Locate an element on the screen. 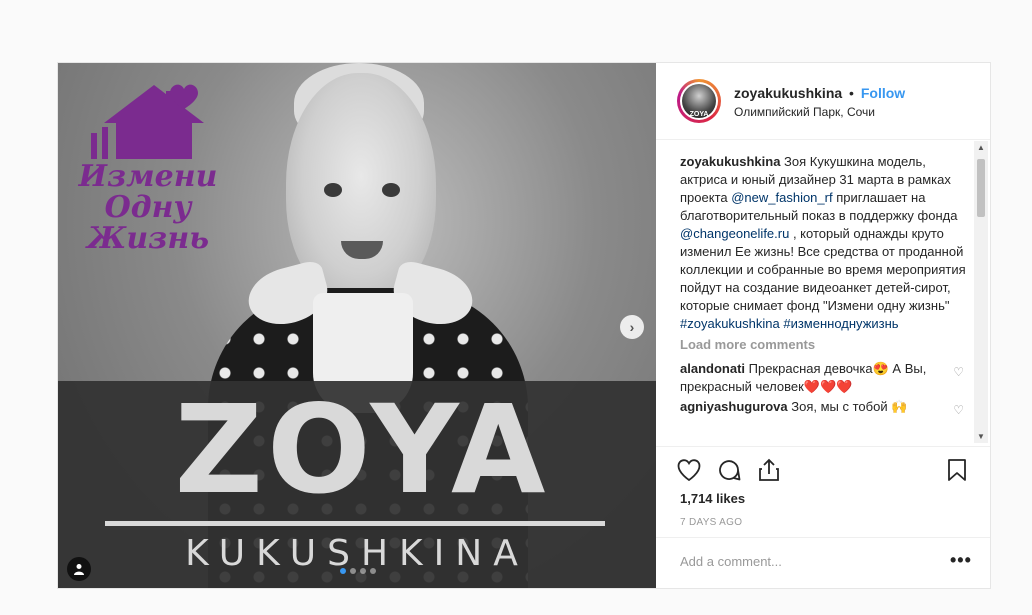  scroll-down-icon: ▼ is located at coordinates (981, 436).